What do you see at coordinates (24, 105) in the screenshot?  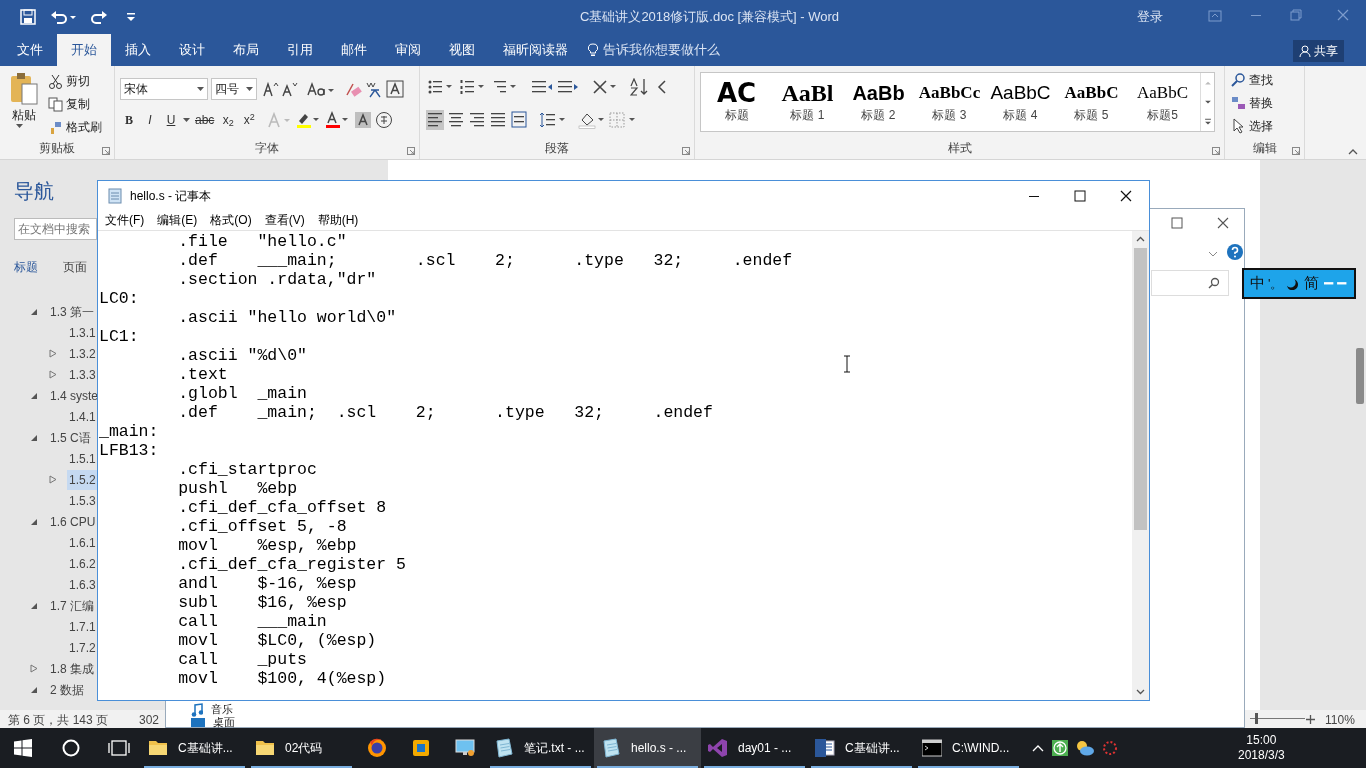 I see `paste-button: 粘贴` at bounding box center [24, 105].